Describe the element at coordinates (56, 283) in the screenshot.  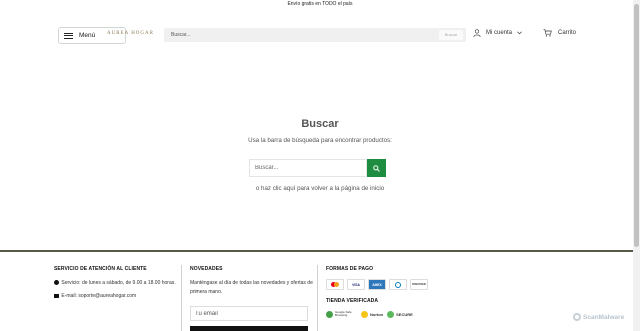
I see `clock-icon` at that location.